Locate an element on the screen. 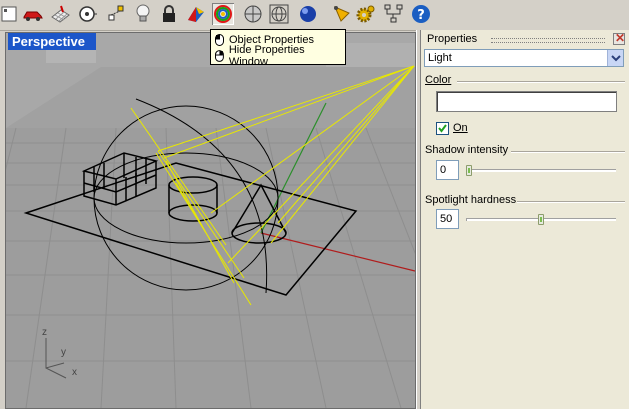  tooltip-hide-properties: Hide Properties Window is located at coordinates (280, 56).